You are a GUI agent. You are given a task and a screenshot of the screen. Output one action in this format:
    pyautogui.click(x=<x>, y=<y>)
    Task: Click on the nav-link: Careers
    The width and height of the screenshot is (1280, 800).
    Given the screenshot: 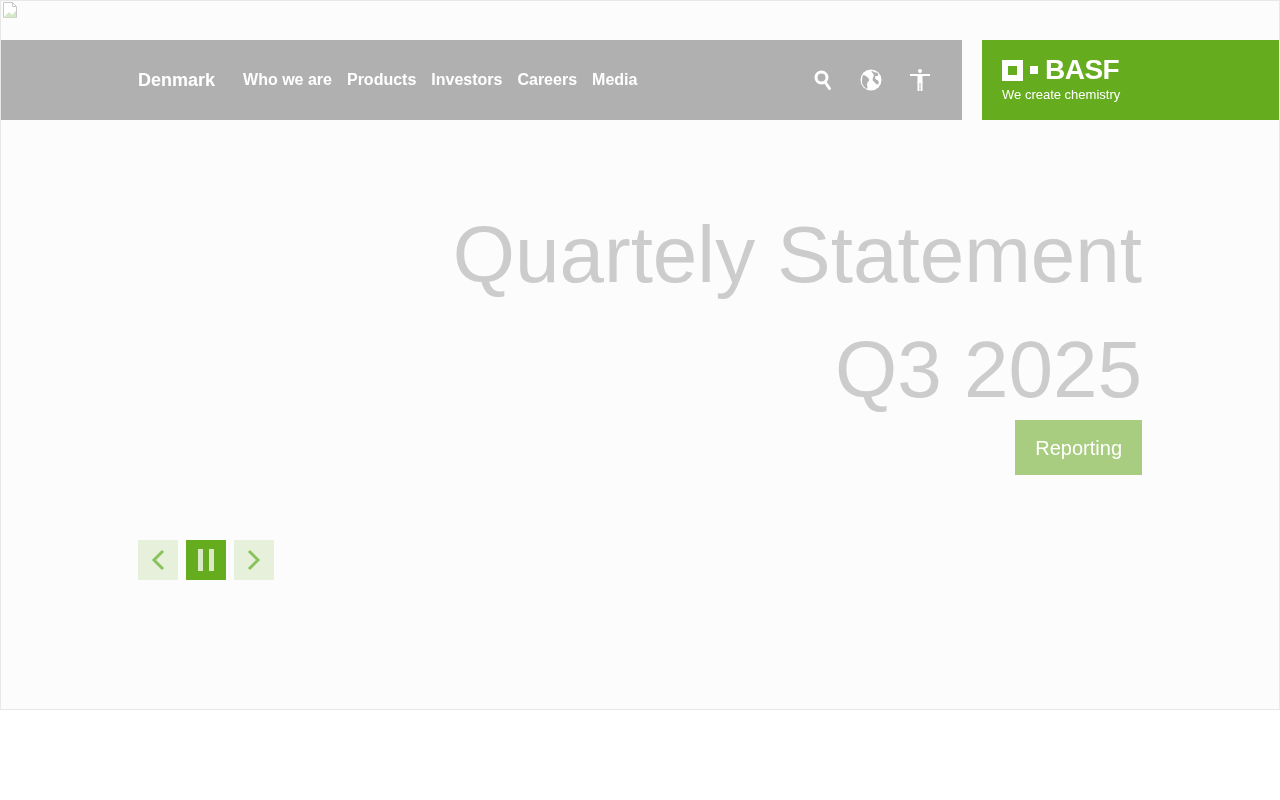 What is the action you would take?
    pyautogui.click(x=547, y=80)
    